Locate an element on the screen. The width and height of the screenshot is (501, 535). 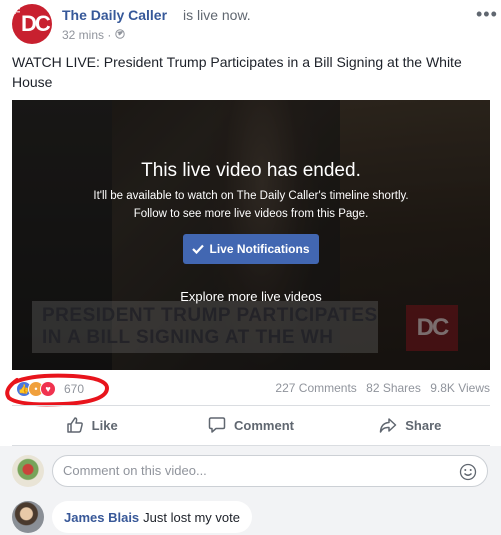
shares-count-link: 82 Shares is located at coordinates (393, 388).